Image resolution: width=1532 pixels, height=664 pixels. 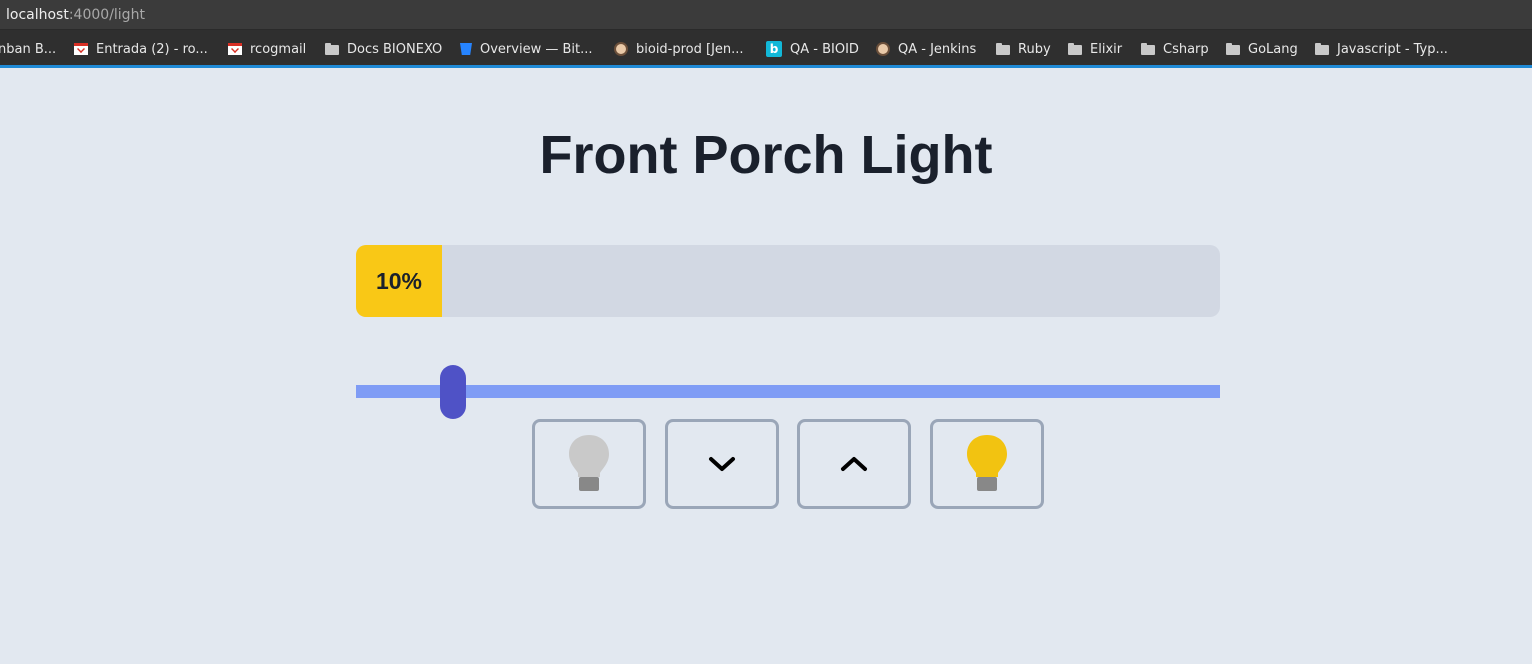 I want to click on bookmark-item: GoLang, so click(x=1262, y=49).